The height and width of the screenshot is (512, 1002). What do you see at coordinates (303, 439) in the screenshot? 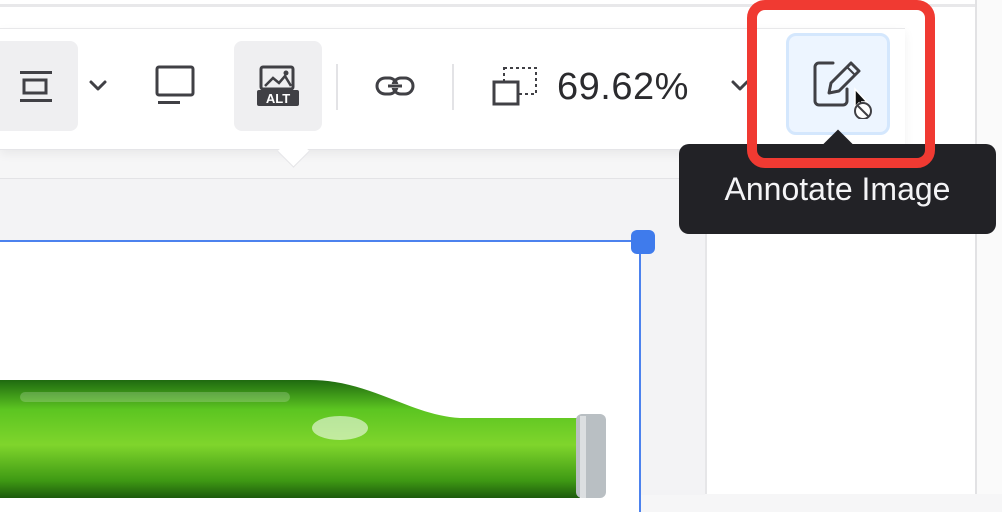
I see `green-bottle-image` at bounding box center [303, 439].